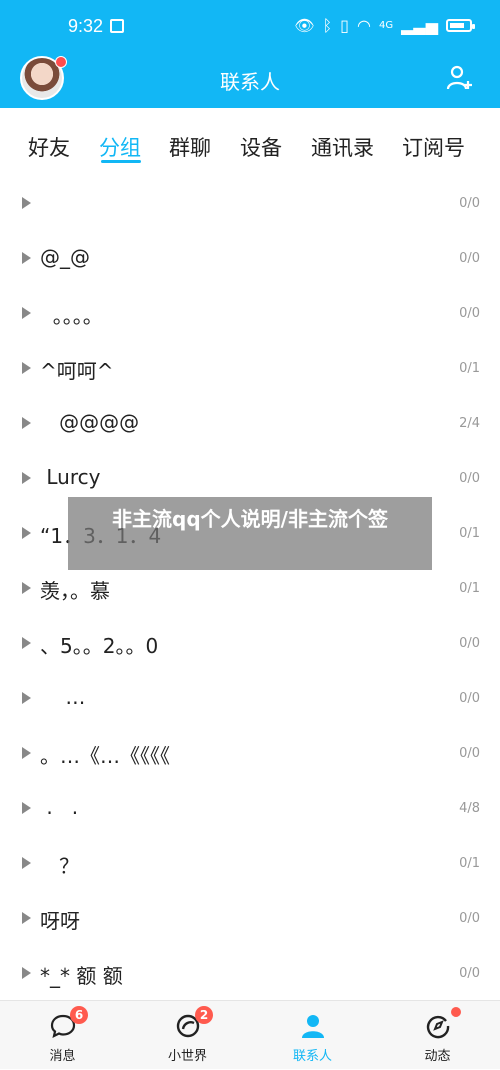 Image resolution: width=500 pixels, height=1070 pixels. I want to click on group-name: . ., so click(59, 807).